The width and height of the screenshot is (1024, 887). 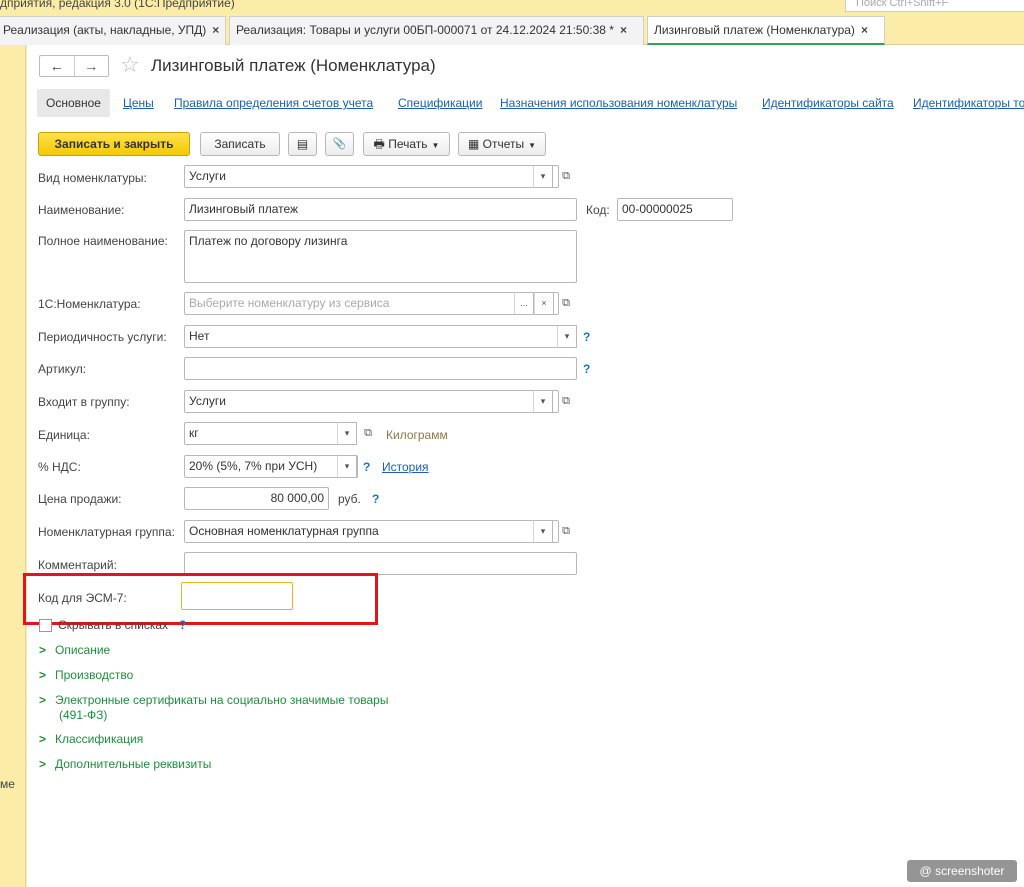 I want to click on left-panel-text: ме, so click(x=7, y=784).